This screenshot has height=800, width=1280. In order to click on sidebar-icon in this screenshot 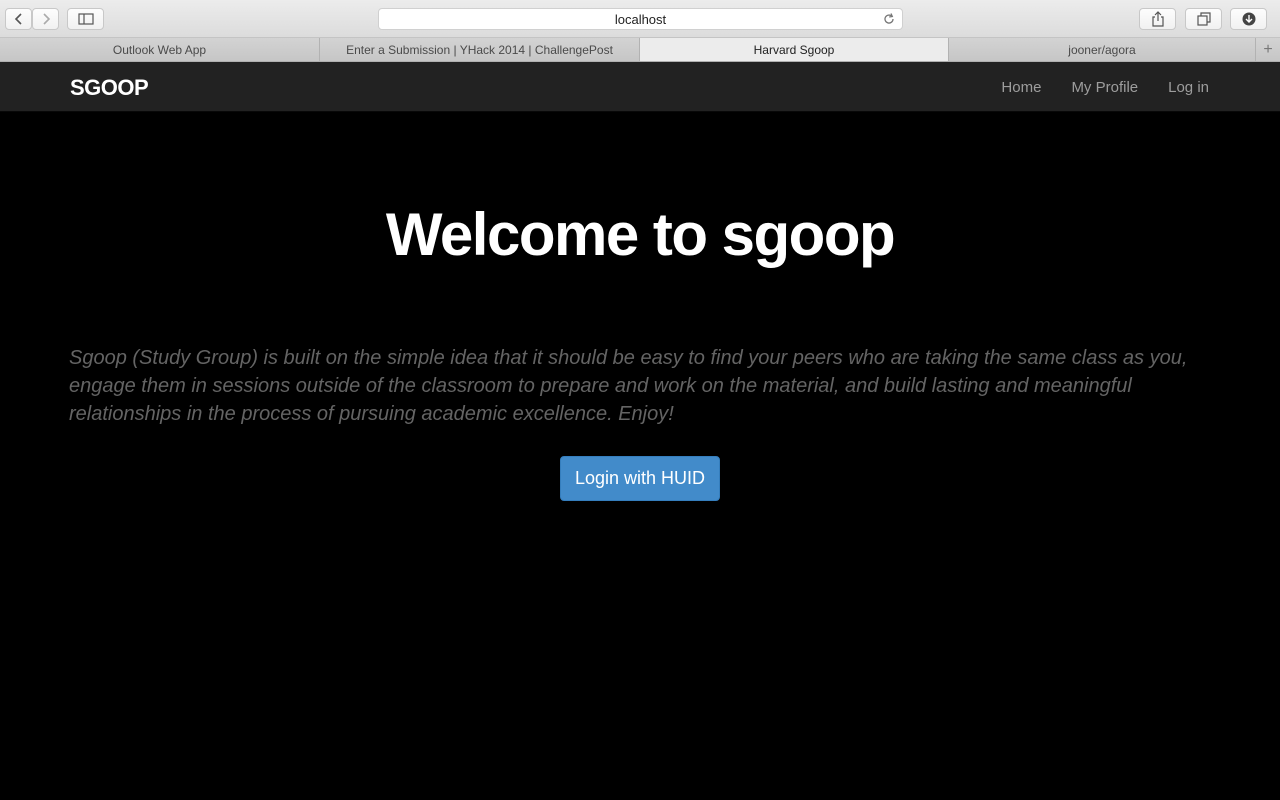, I will do `click(85, 19)`.